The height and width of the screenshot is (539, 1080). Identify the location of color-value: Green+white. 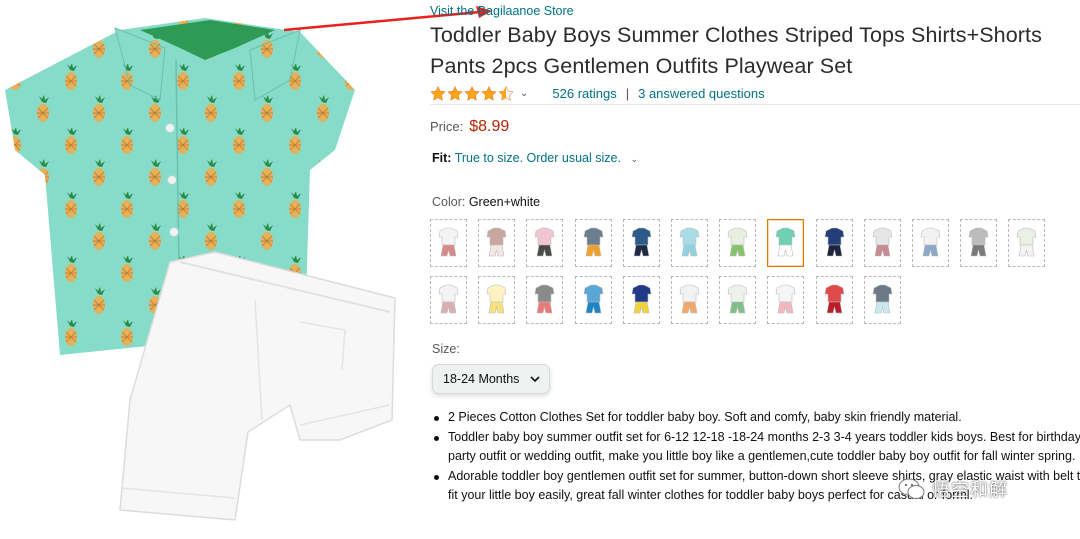
(504, 202).